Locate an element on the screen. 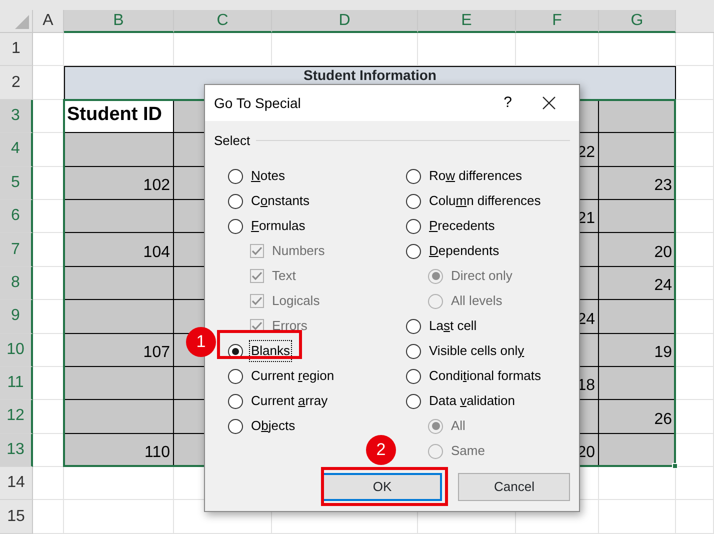  help-button: ? is located at coordinates (508, 103).